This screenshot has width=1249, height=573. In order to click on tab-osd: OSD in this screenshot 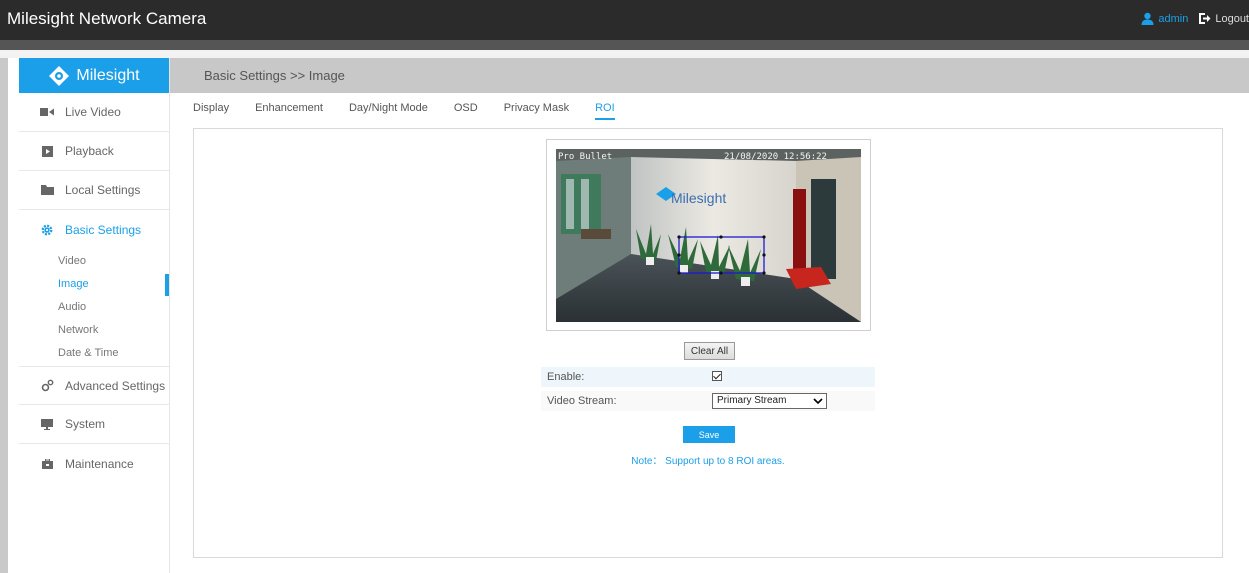, I will do `click(466, 111)`.